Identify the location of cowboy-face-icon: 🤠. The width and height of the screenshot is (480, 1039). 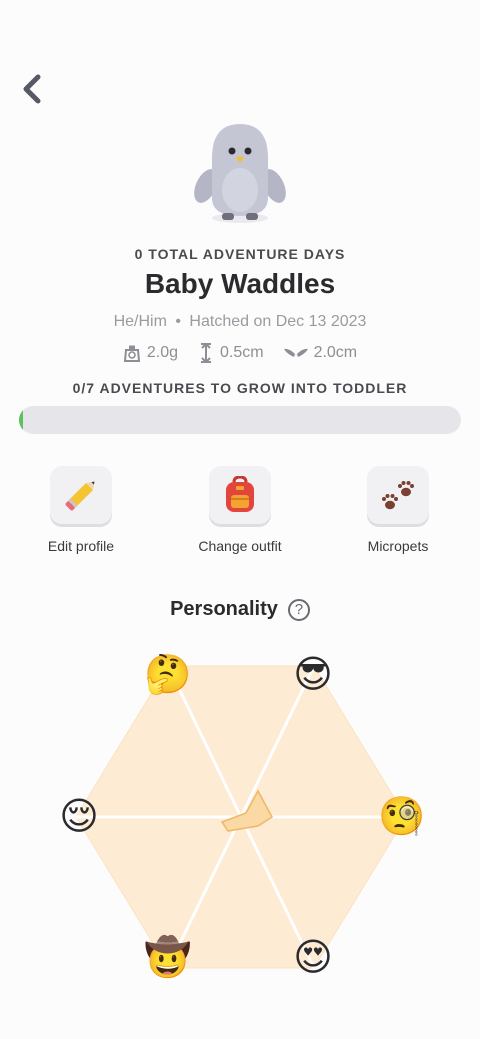
(168, 957).